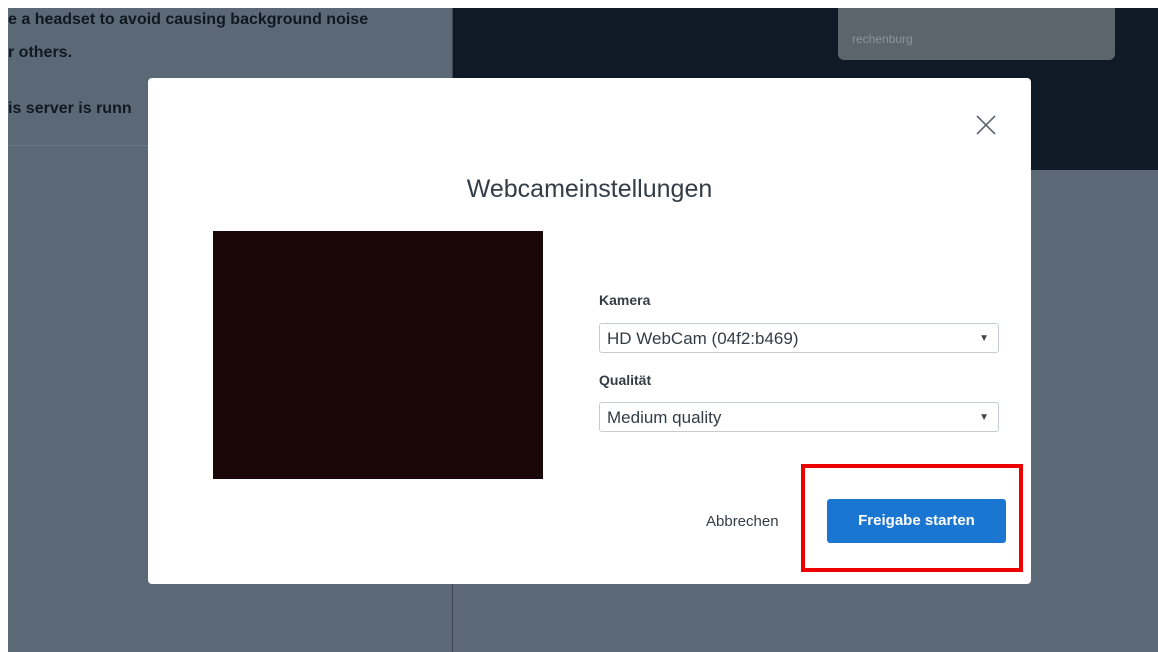 The width and height of the screenshot is (1158, 652). I want to click on webcam-tile: rechenburg, so click(976, 34).